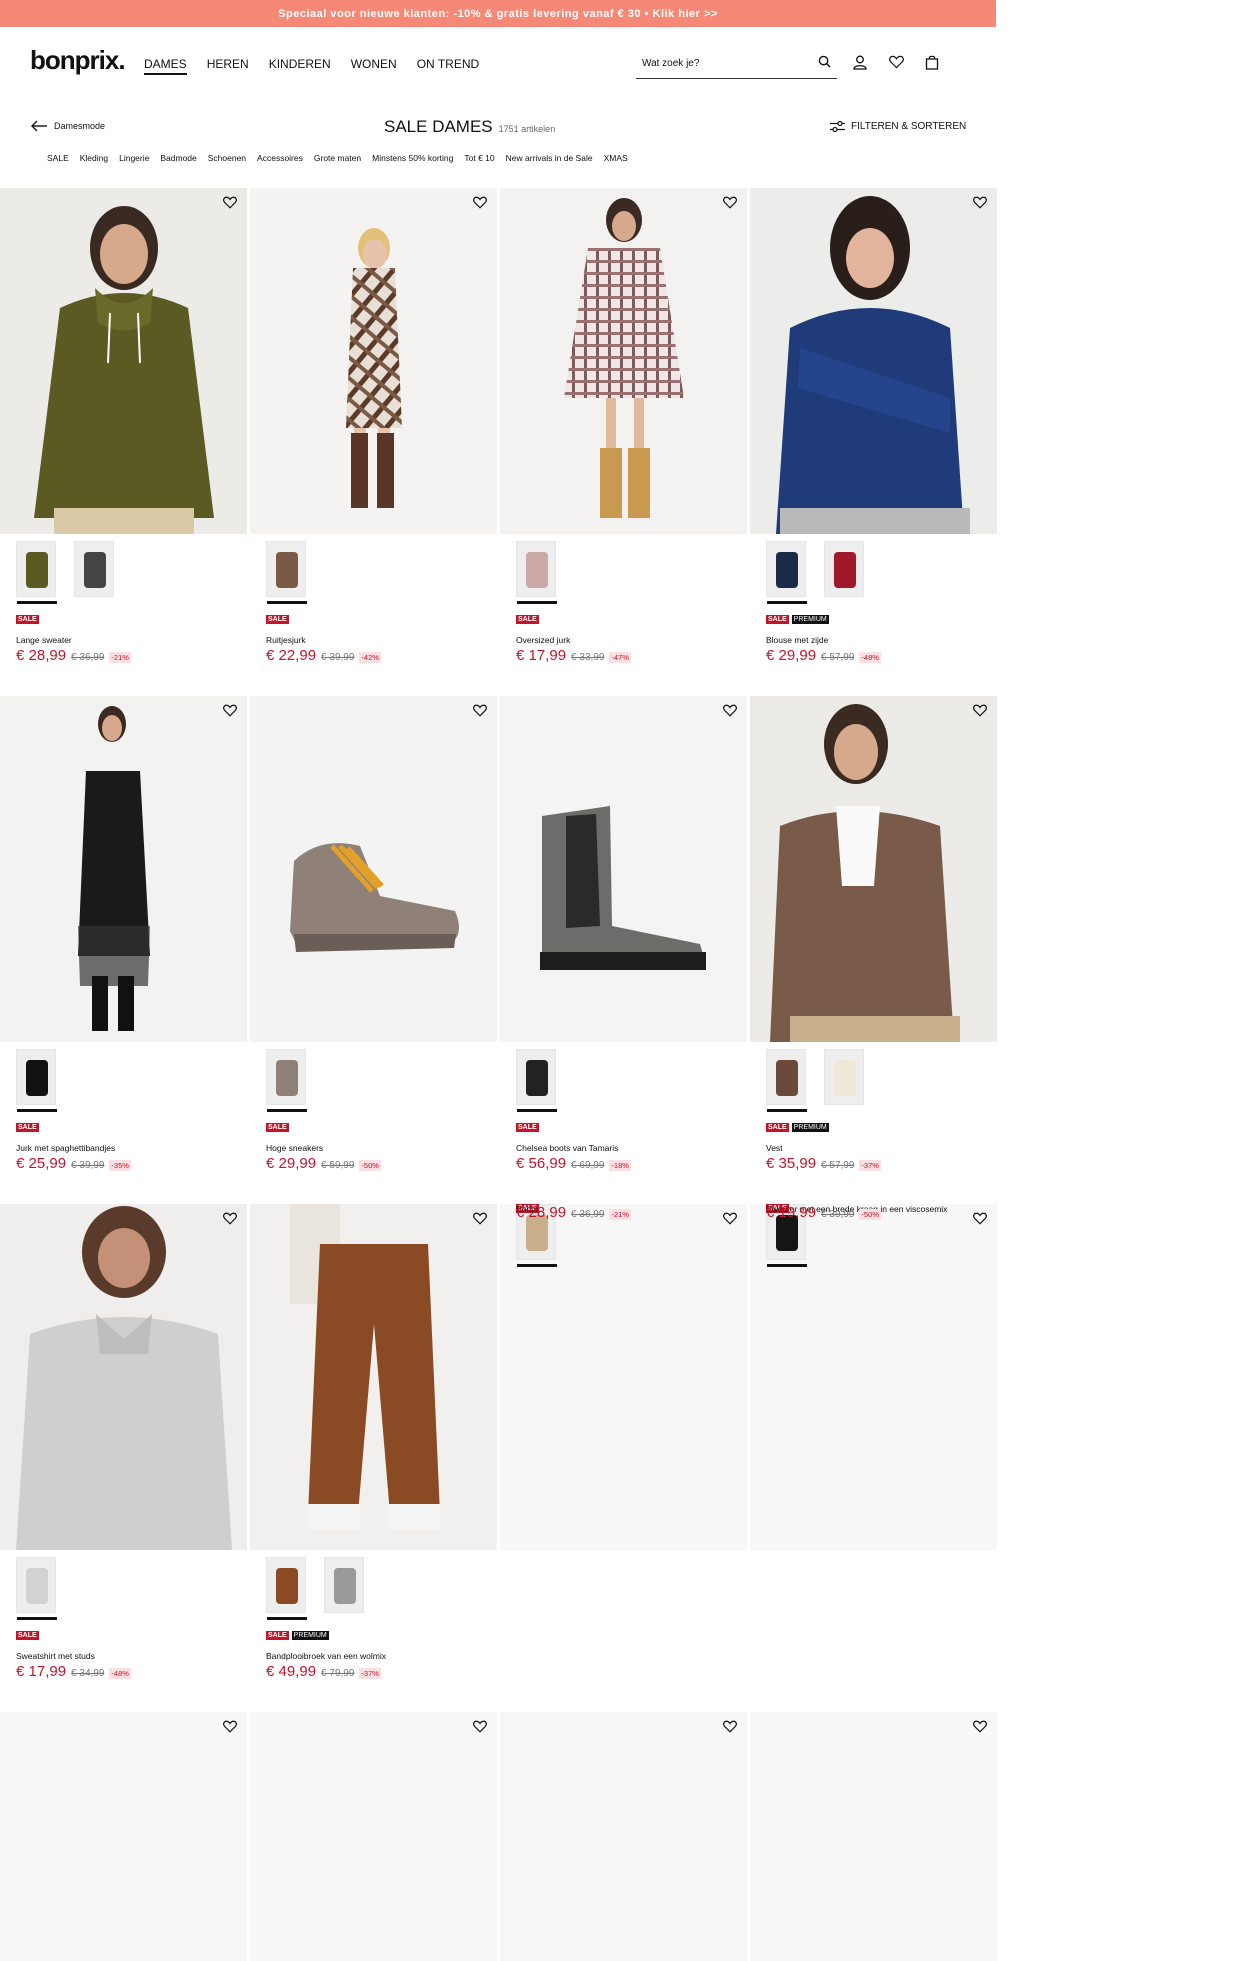  Describe the element at coordinates (824, 64) in the screenshot. I see `search-icon` at that location.